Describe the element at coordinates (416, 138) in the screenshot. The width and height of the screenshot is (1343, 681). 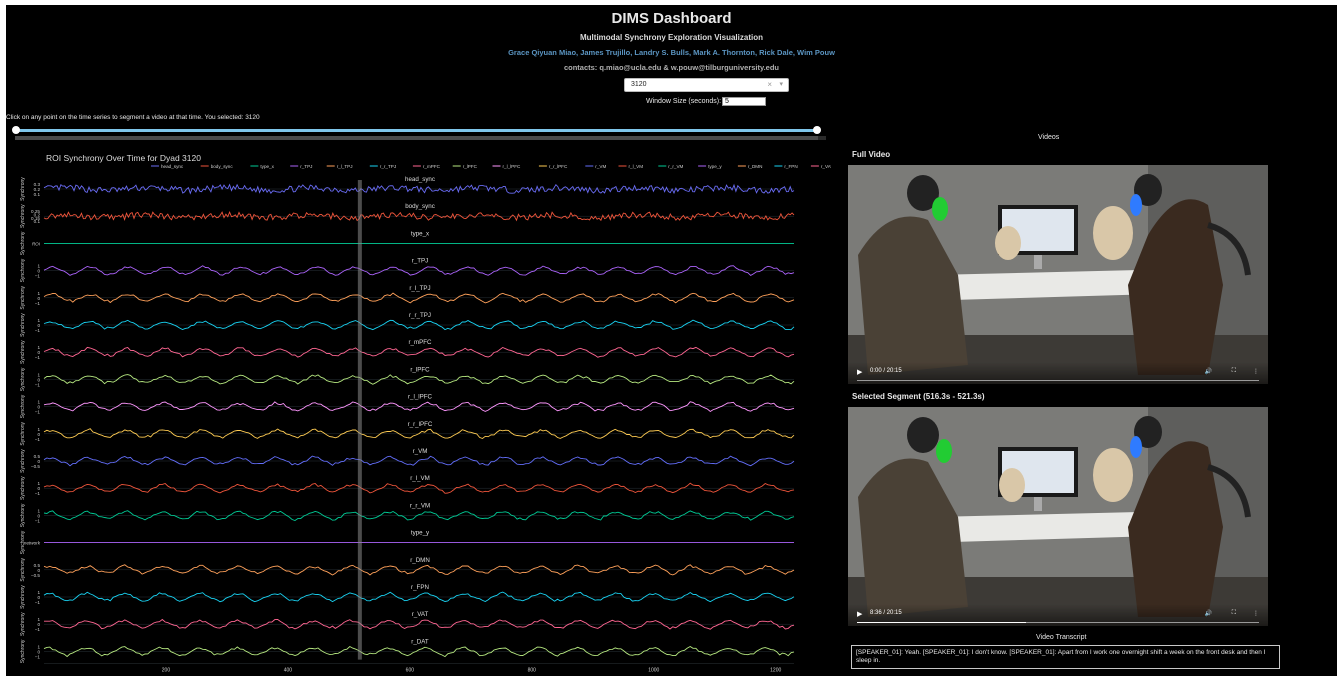
I see `x-range-scrollbar-thumb` at that location.